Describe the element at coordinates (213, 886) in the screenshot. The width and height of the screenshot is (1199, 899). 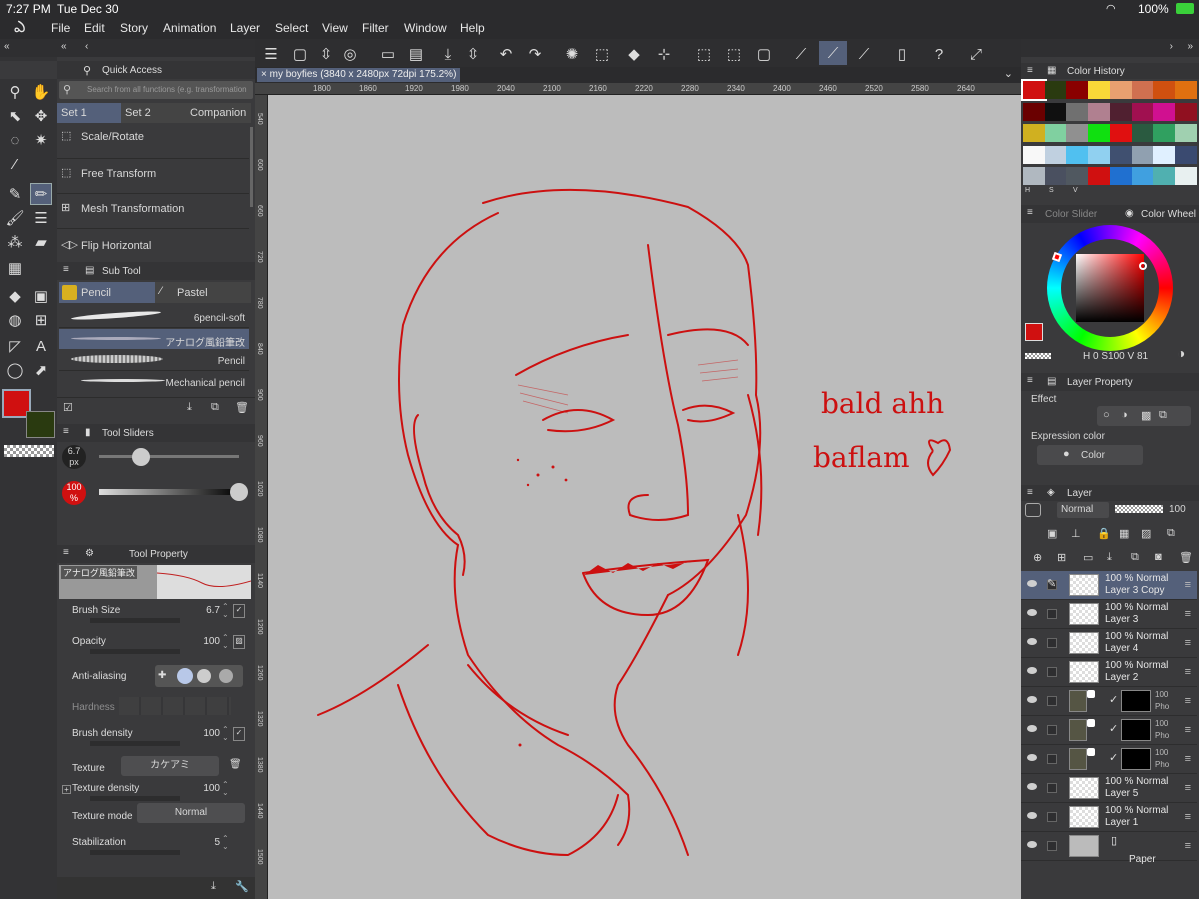
I see `reset-icon: ⤓` at that location.